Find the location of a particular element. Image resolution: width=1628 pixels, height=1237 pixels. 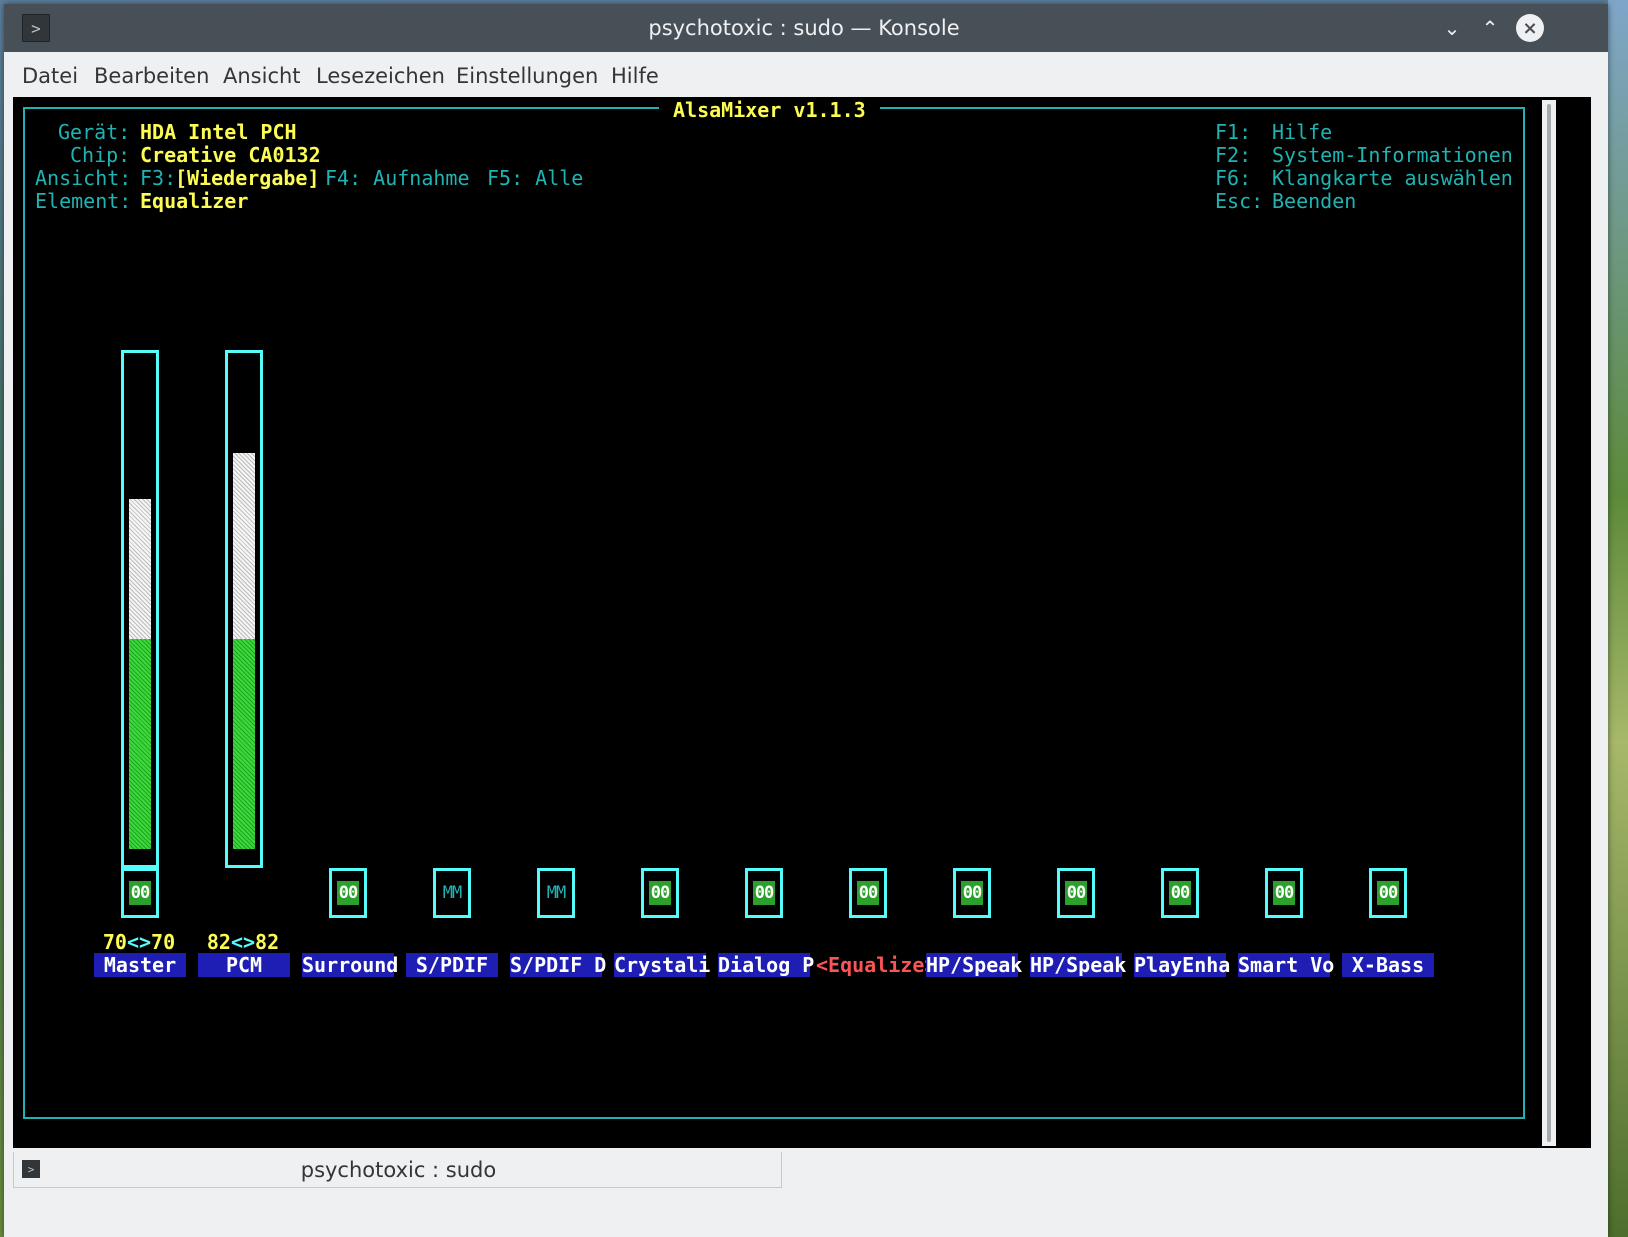

pcm-volume-right: 82 is located at coordinates (267, 942).